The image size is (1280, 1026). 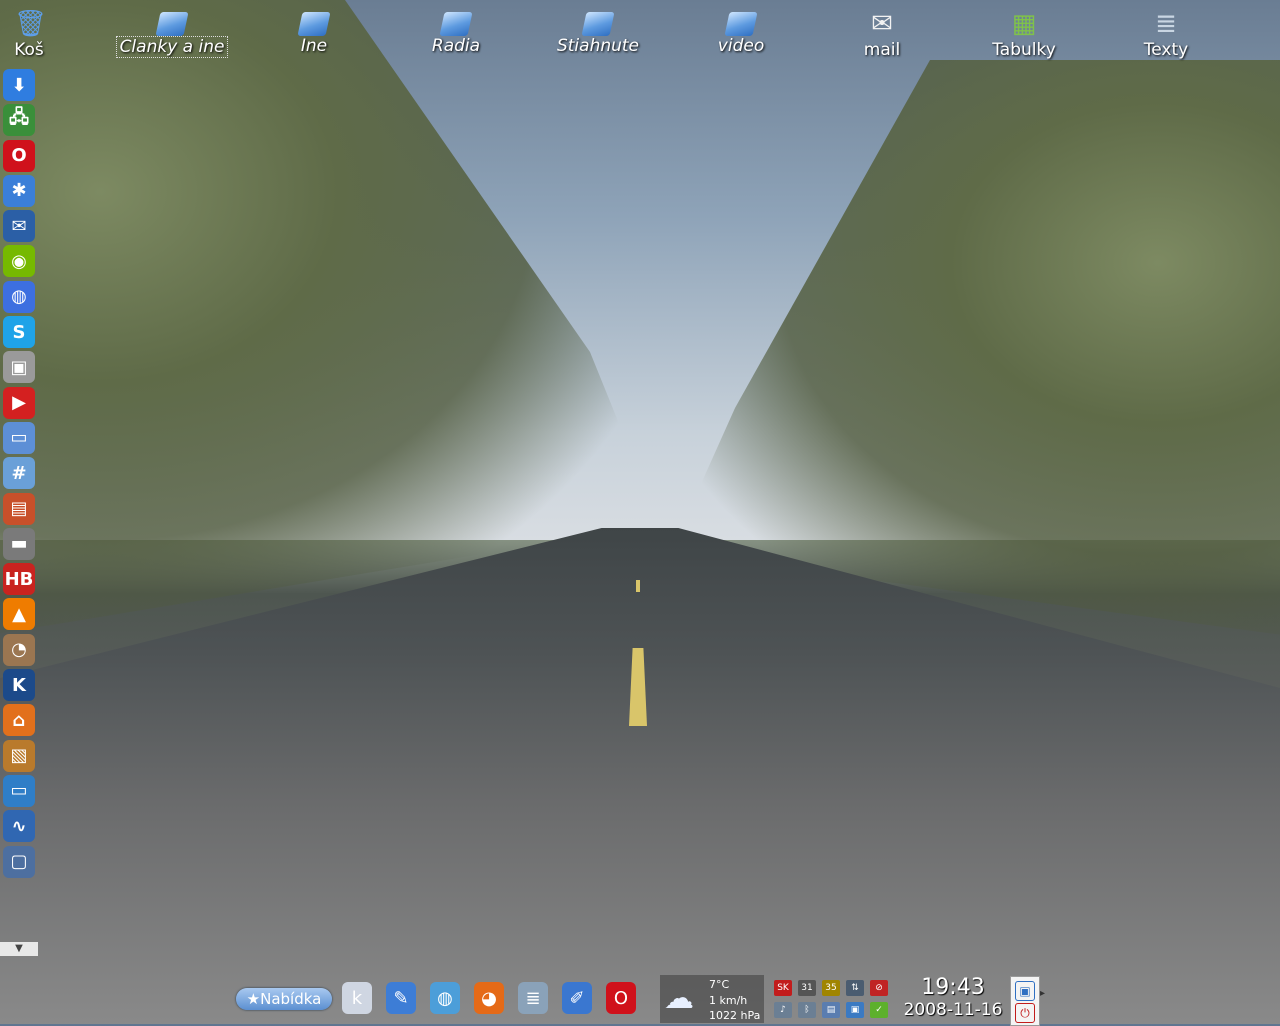 I want to click on desktop-icon-folder-ine: Ine, so click(x=314, y=40).